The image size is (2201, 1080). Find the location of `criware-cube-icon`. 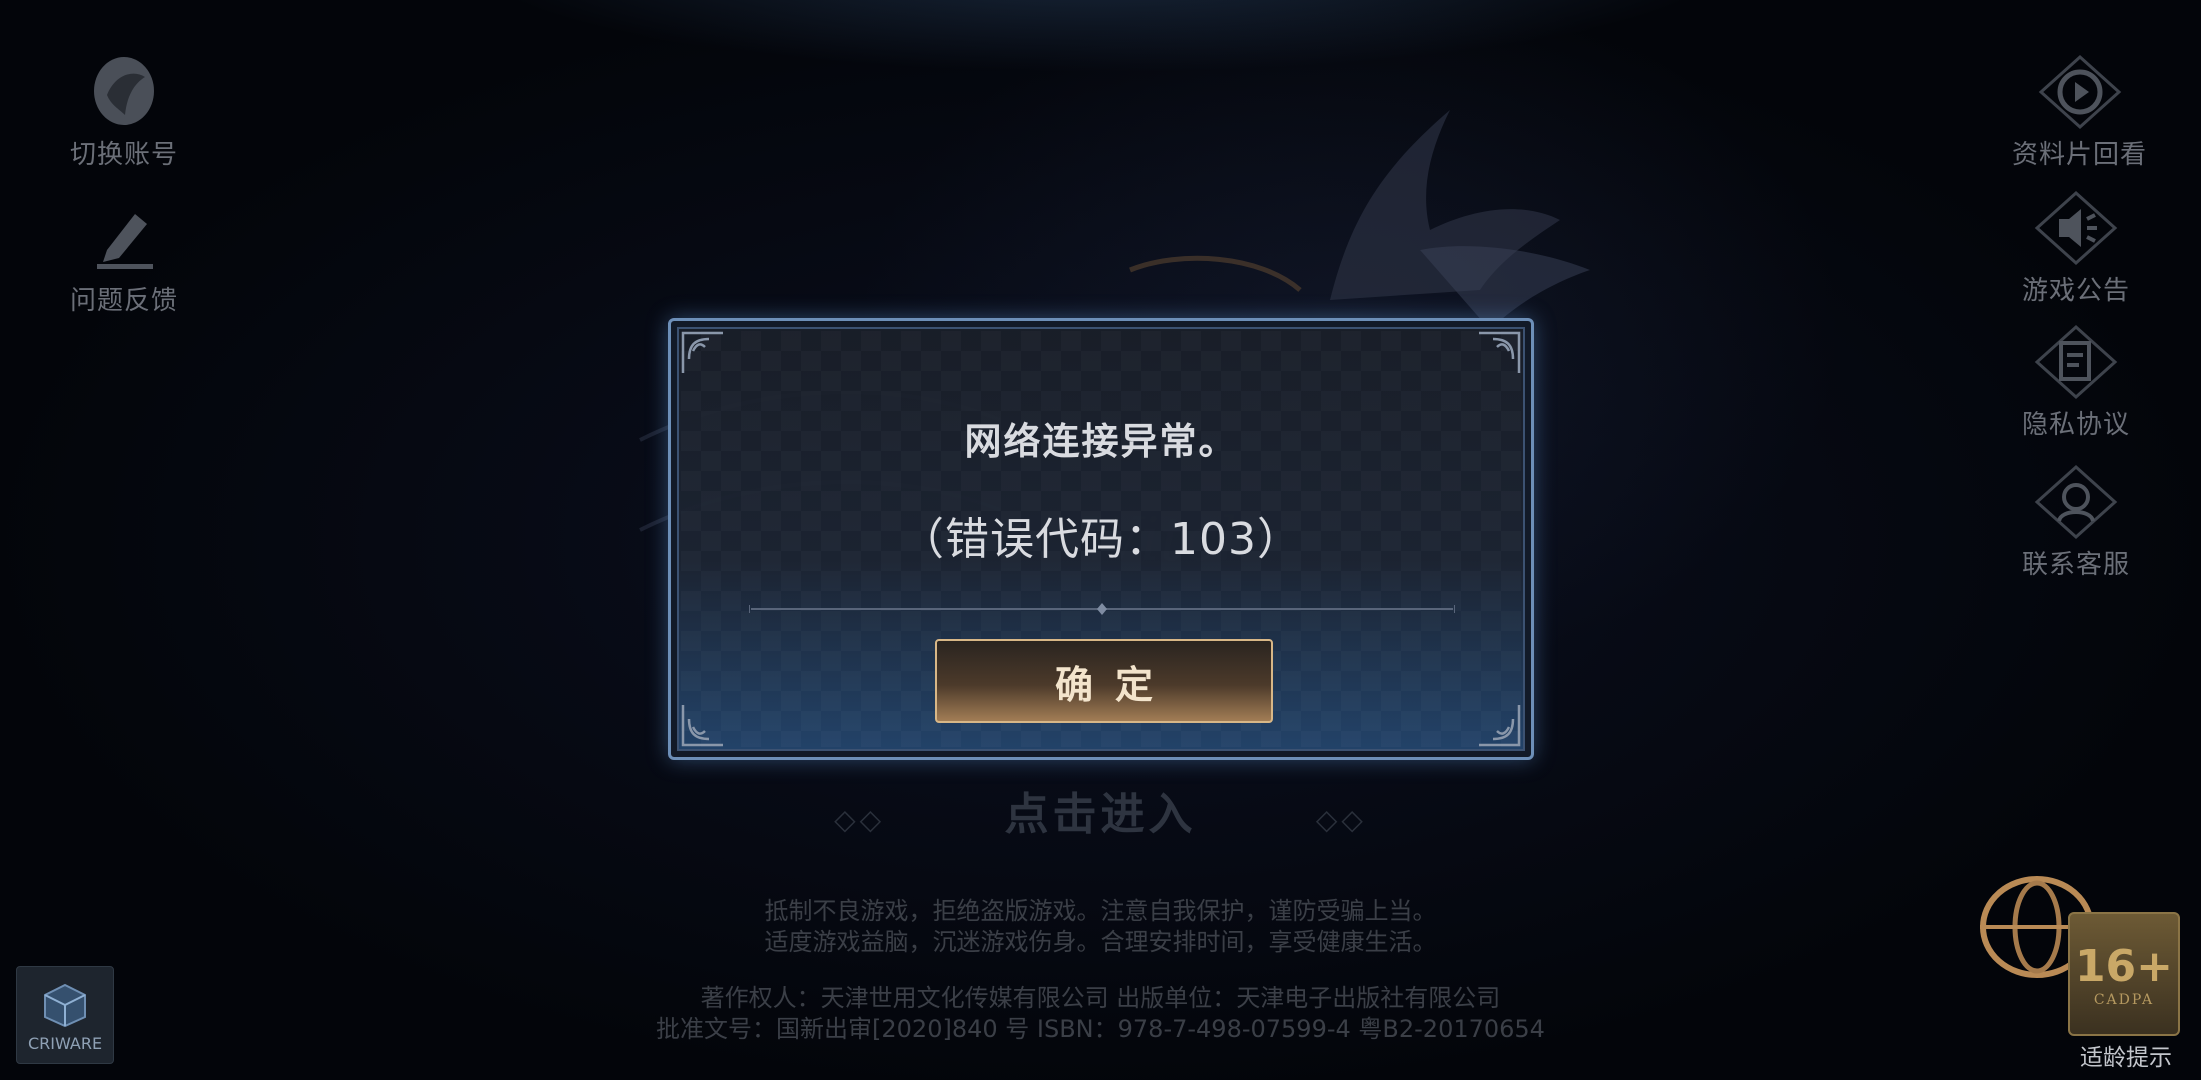

criware-cube-icon is located at coordinates (65, 1005).